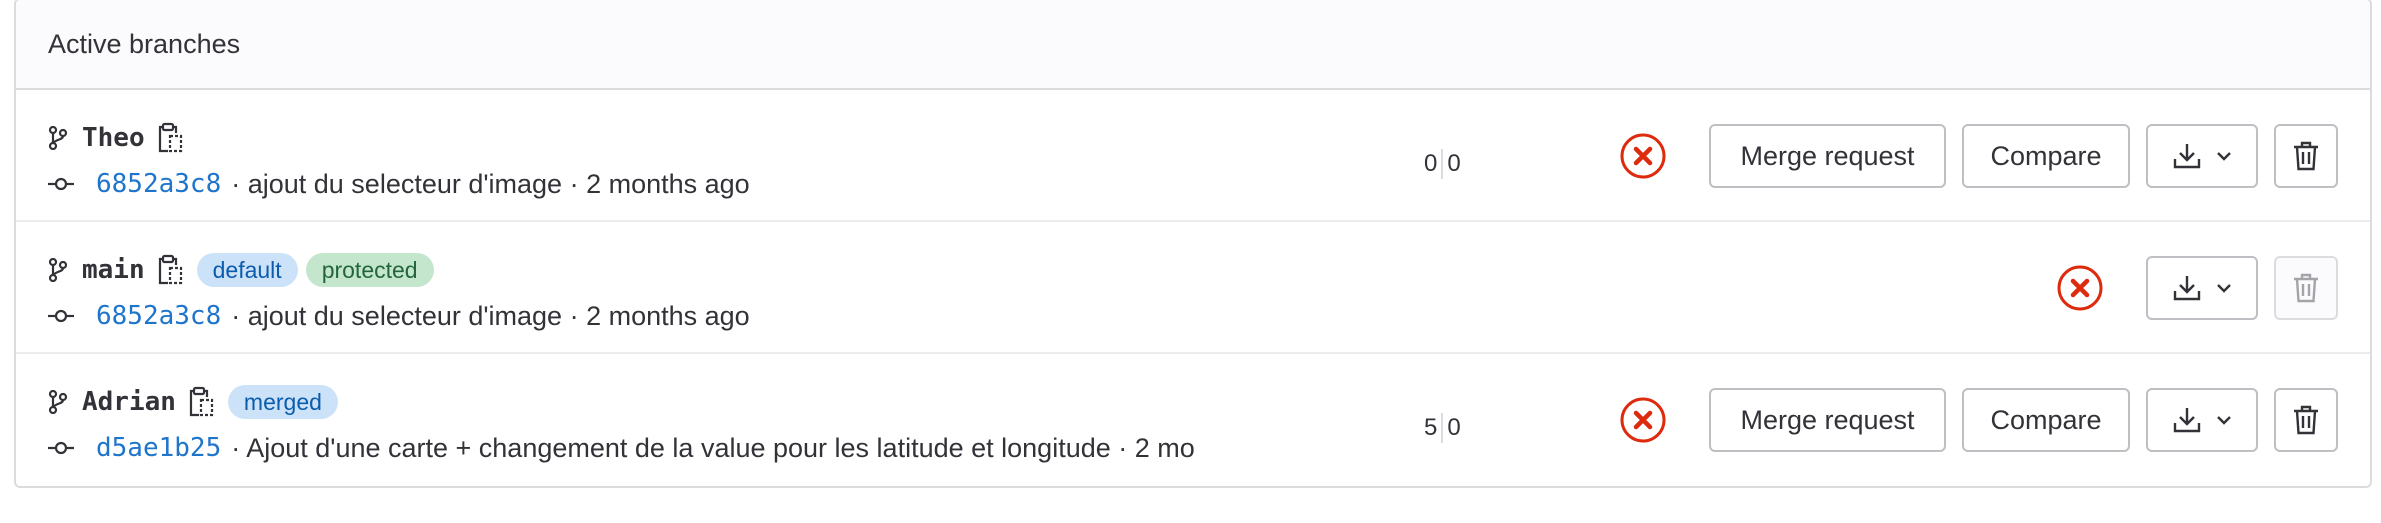  I want to click on commits-behind-count: 0, so click(1431, 163).